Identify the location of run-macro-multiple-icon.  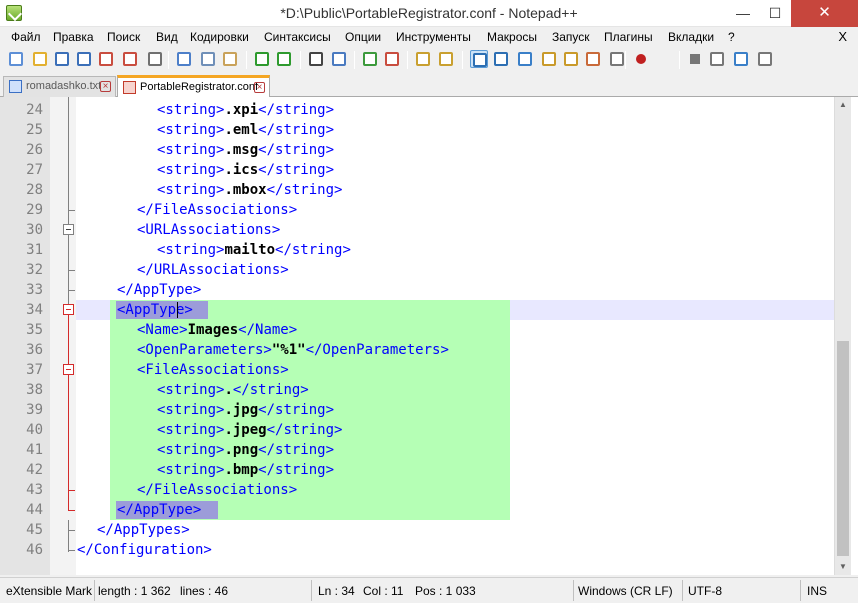
(741, 59).